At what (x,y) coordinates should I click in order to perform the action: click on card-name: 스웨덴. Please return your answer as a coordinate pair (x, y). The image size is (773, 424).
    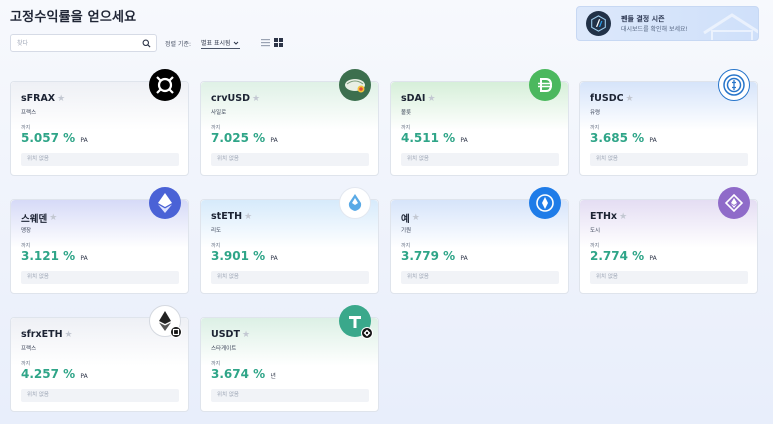
    Looking at the image, I should click on (34, 219).